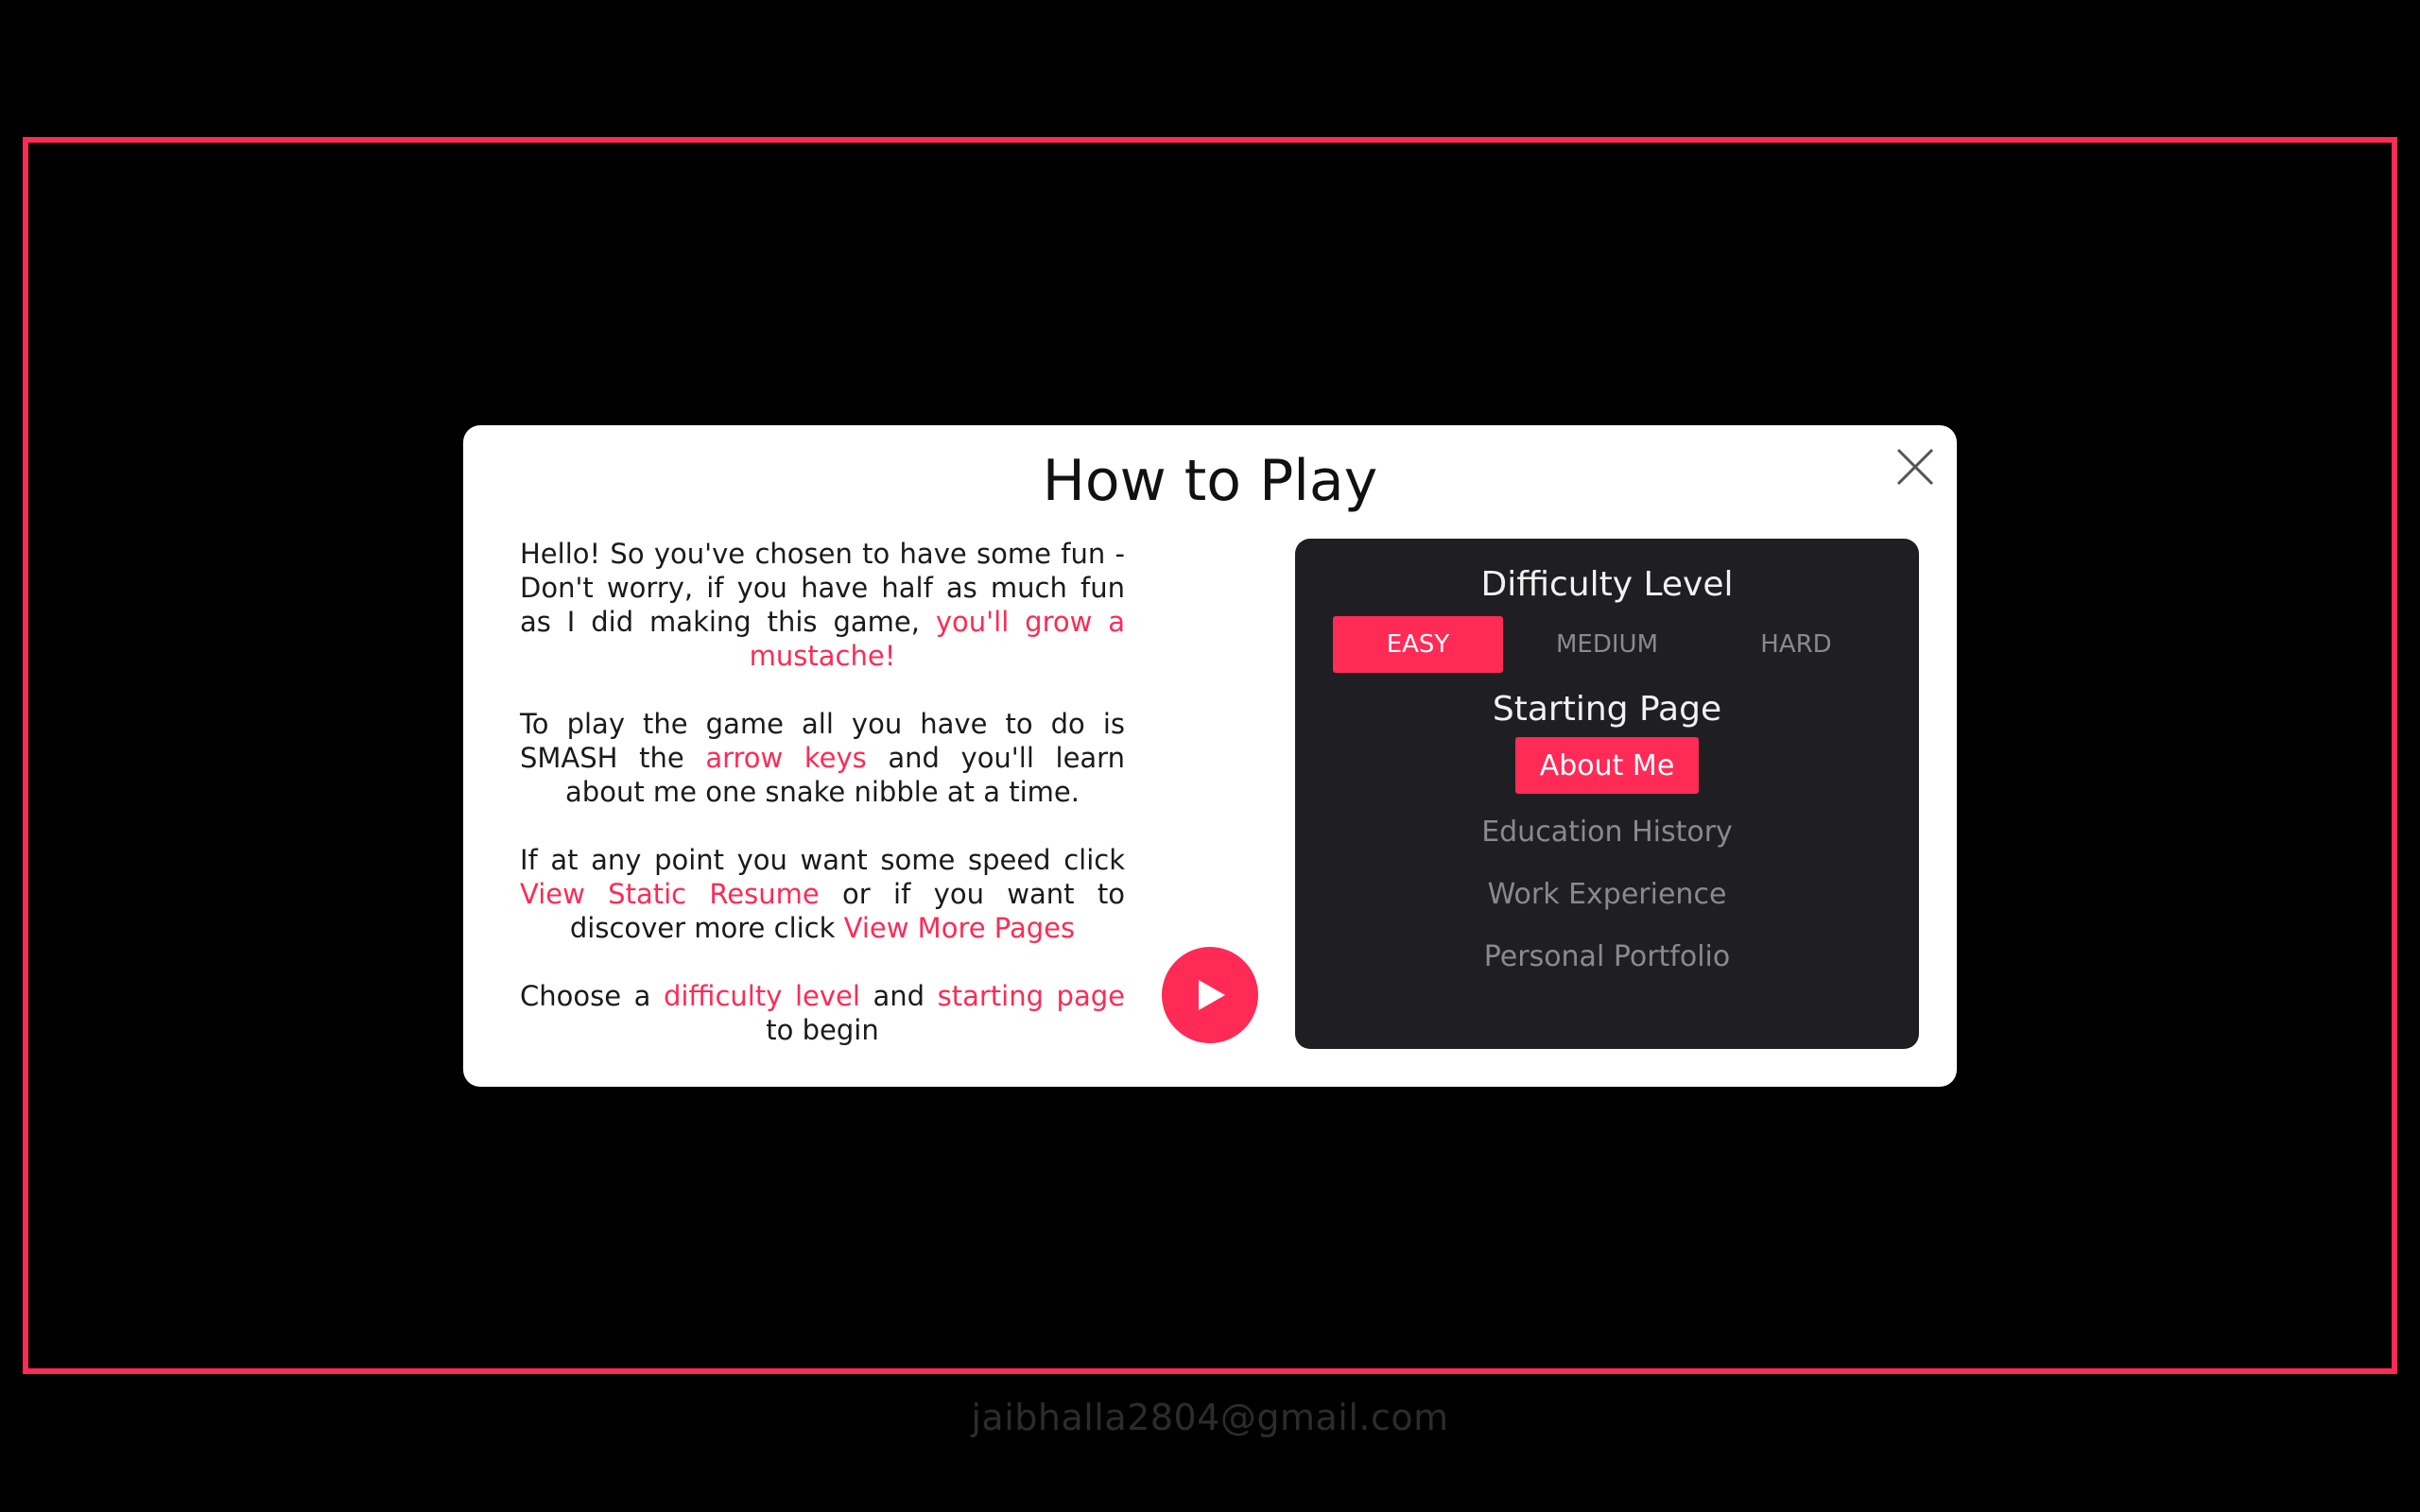  I want to click on page-option-label: About Me, so click(1607, 765).